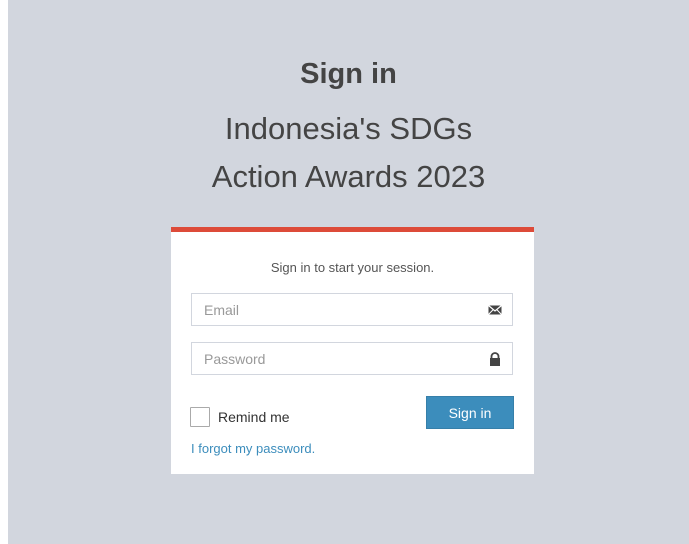 The image size is (689, 544). Describe the element at coordinates (344, 309) in the screenshot. I see `email-input` at that location.